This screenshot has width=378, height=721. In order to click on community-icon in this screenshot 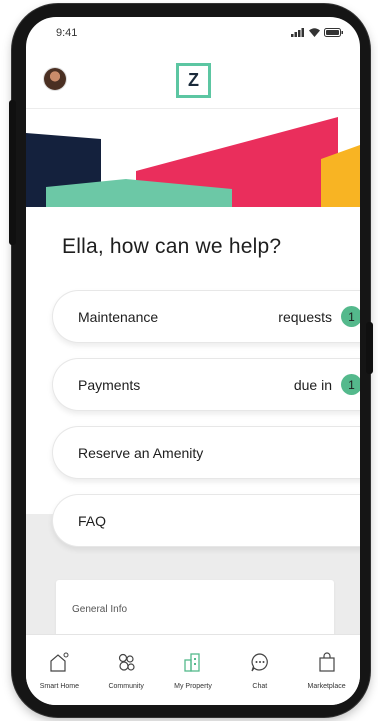, I will do `click(127, 662)`.